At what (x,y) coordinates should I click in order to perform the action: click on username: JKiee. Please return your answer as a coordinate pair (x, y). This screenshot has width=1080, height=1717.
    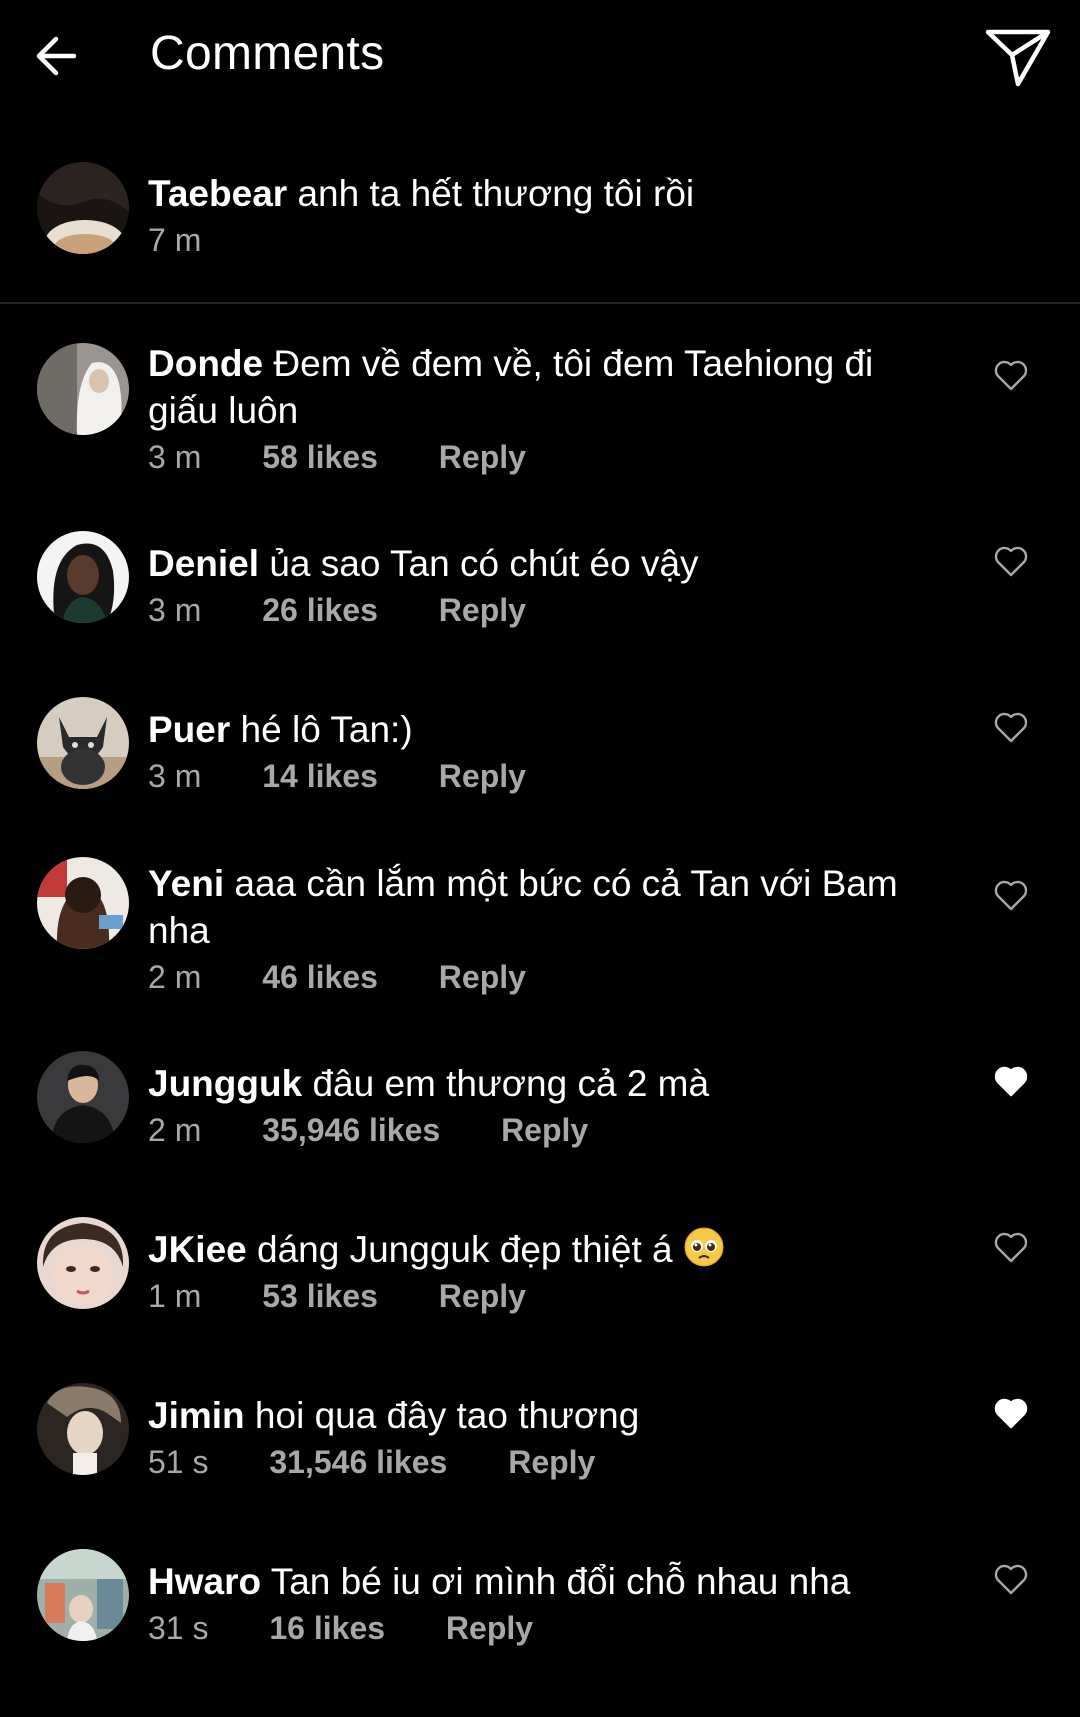
    Looking at the image, I should click on (197, 1249).